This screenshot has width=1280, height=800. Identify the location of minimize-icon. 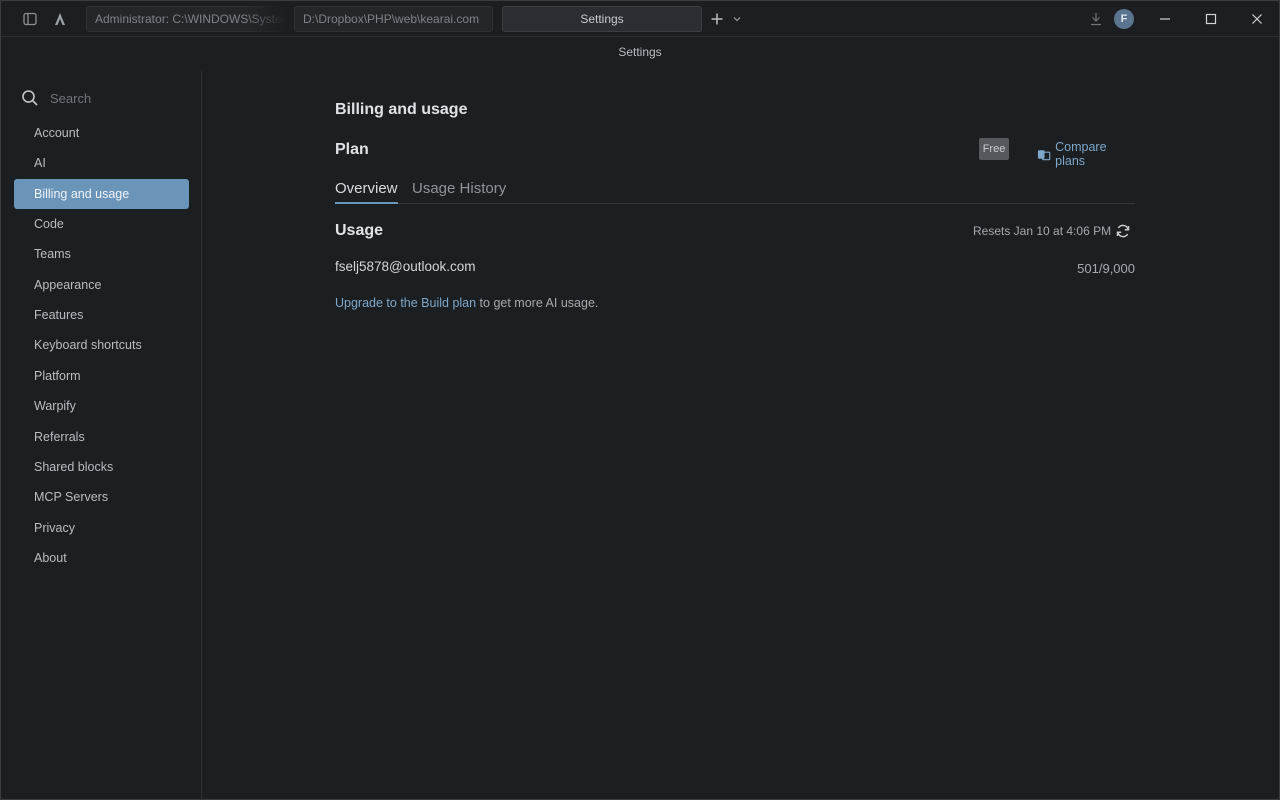
(1165, 19).